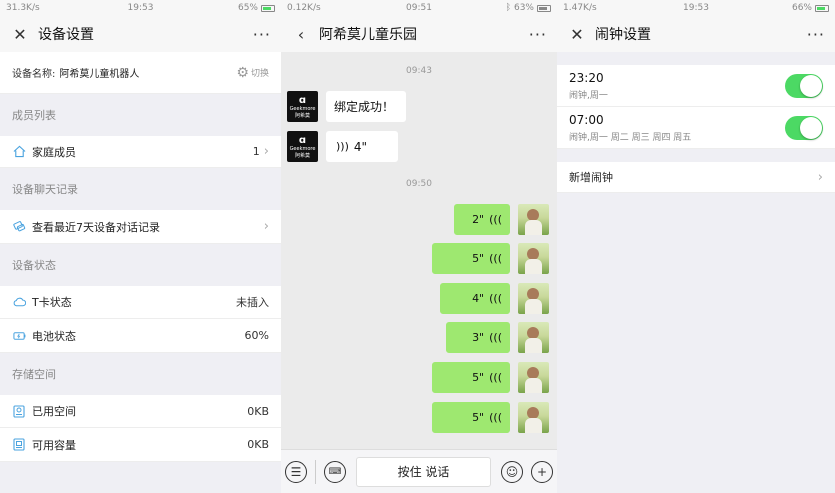 This screenshot has width=835, height=493. What do you see at coordinates (45, 189) in the screenshot?
I see `section-chat: 设备聊天记录` at bounding box center [45, 189].